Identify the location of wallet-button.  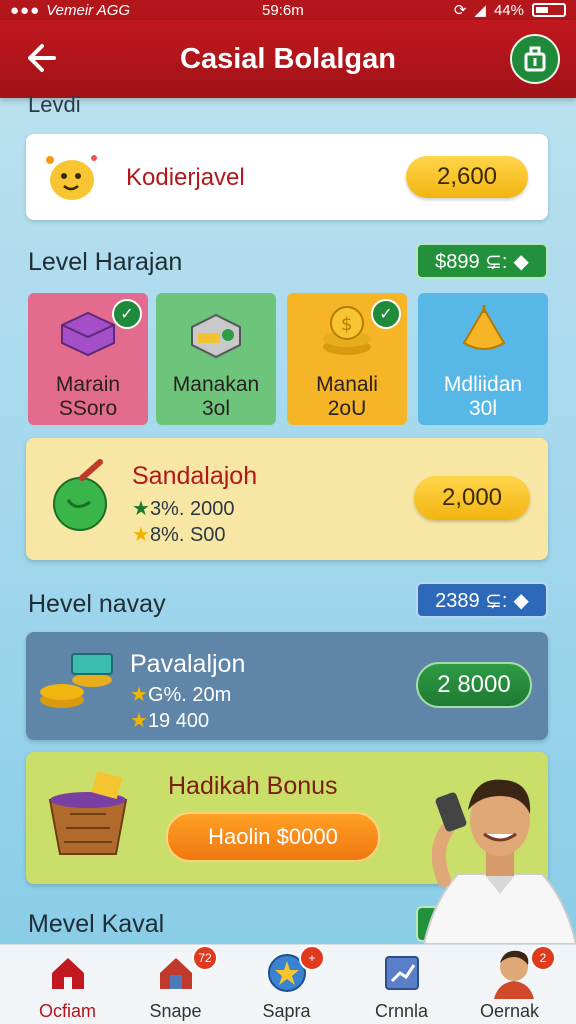
(535, 59).